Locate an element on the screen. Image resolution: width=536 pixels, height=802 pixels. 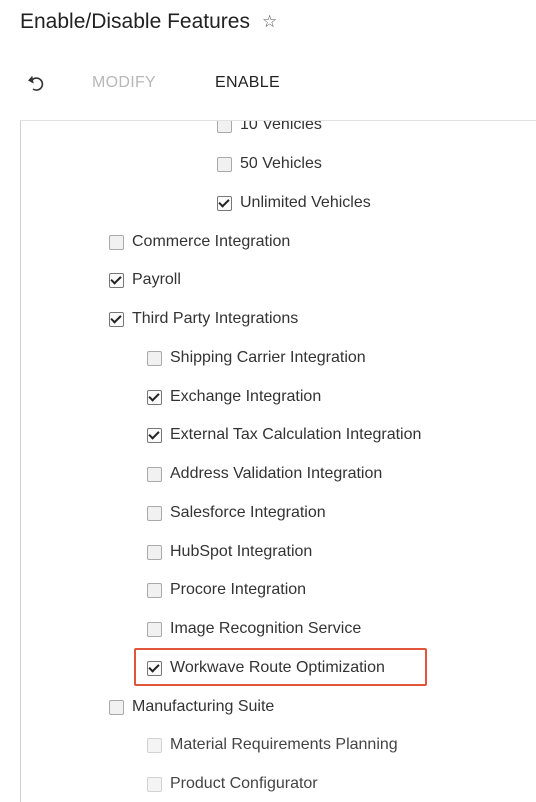
feature-procore-integration: Procore Integration is located at coordinates (226, 590).